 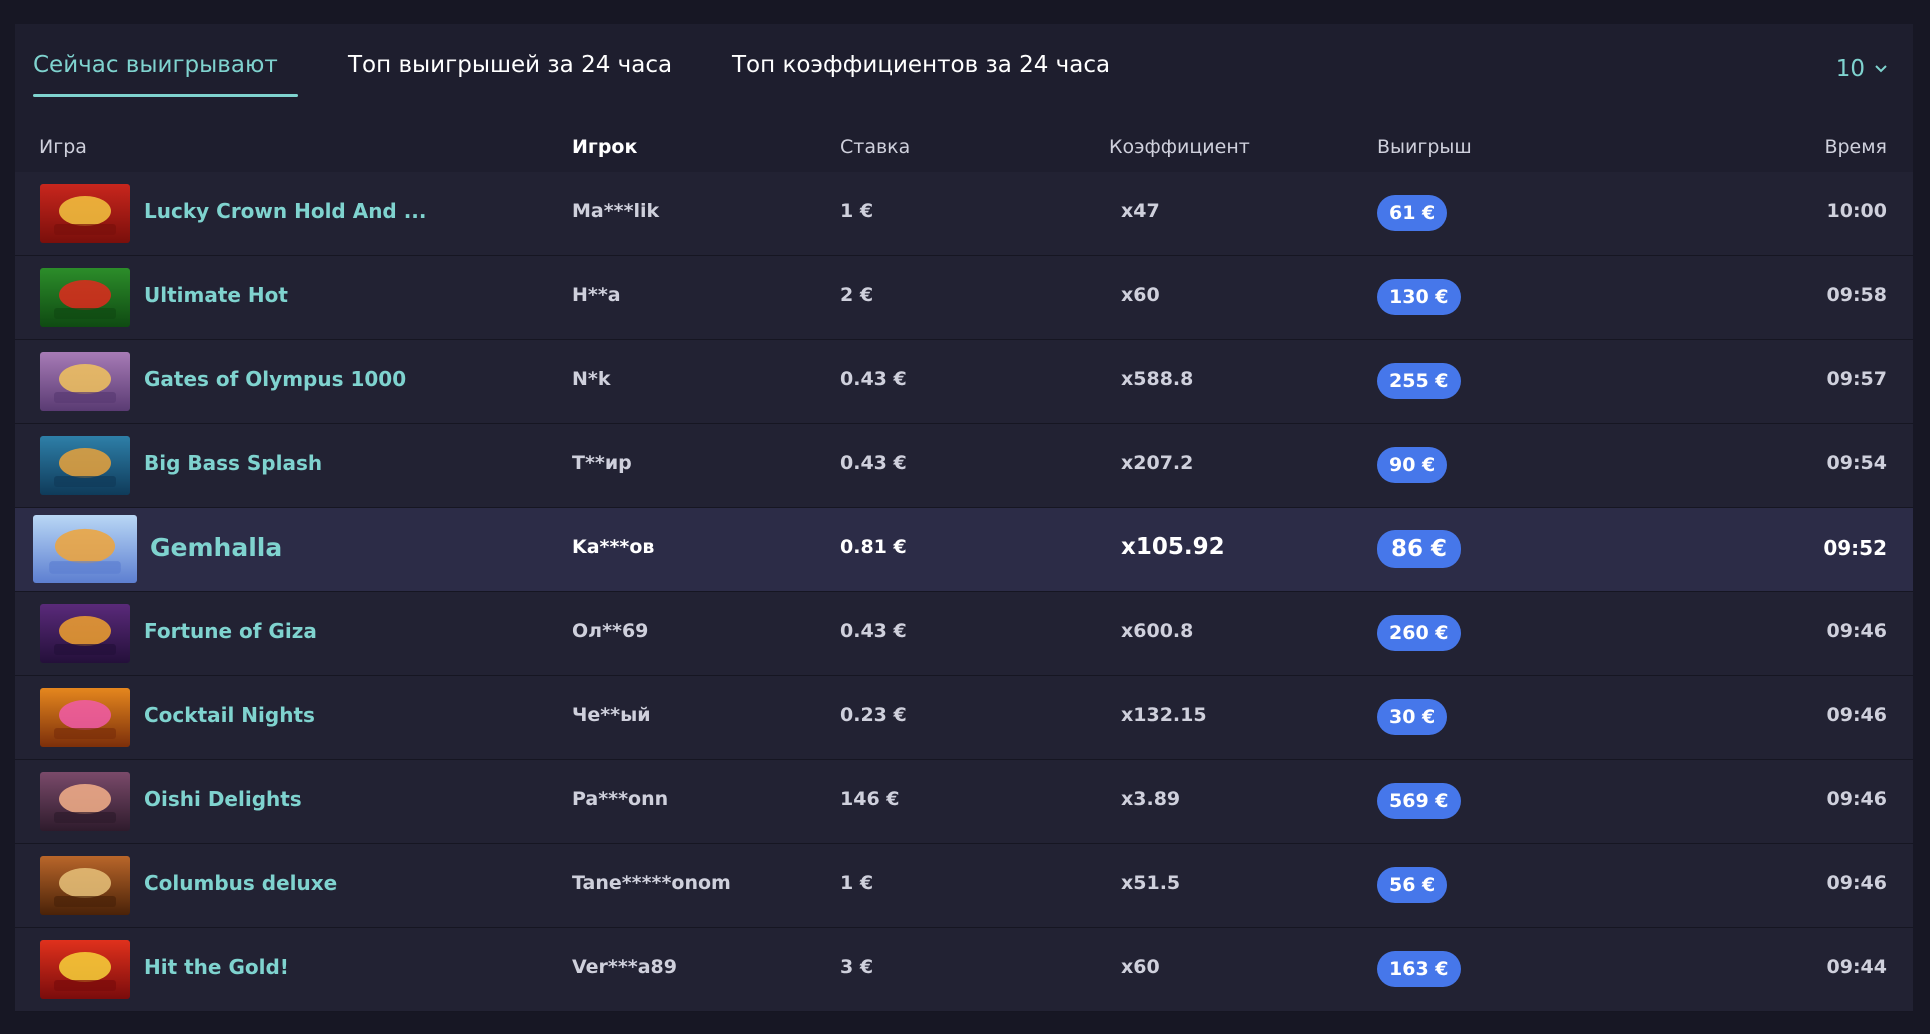 What do you see at coordinates (63, 147) in the screenshot?
I see `column-header-game: Игра` at bounding box center [63, 147].